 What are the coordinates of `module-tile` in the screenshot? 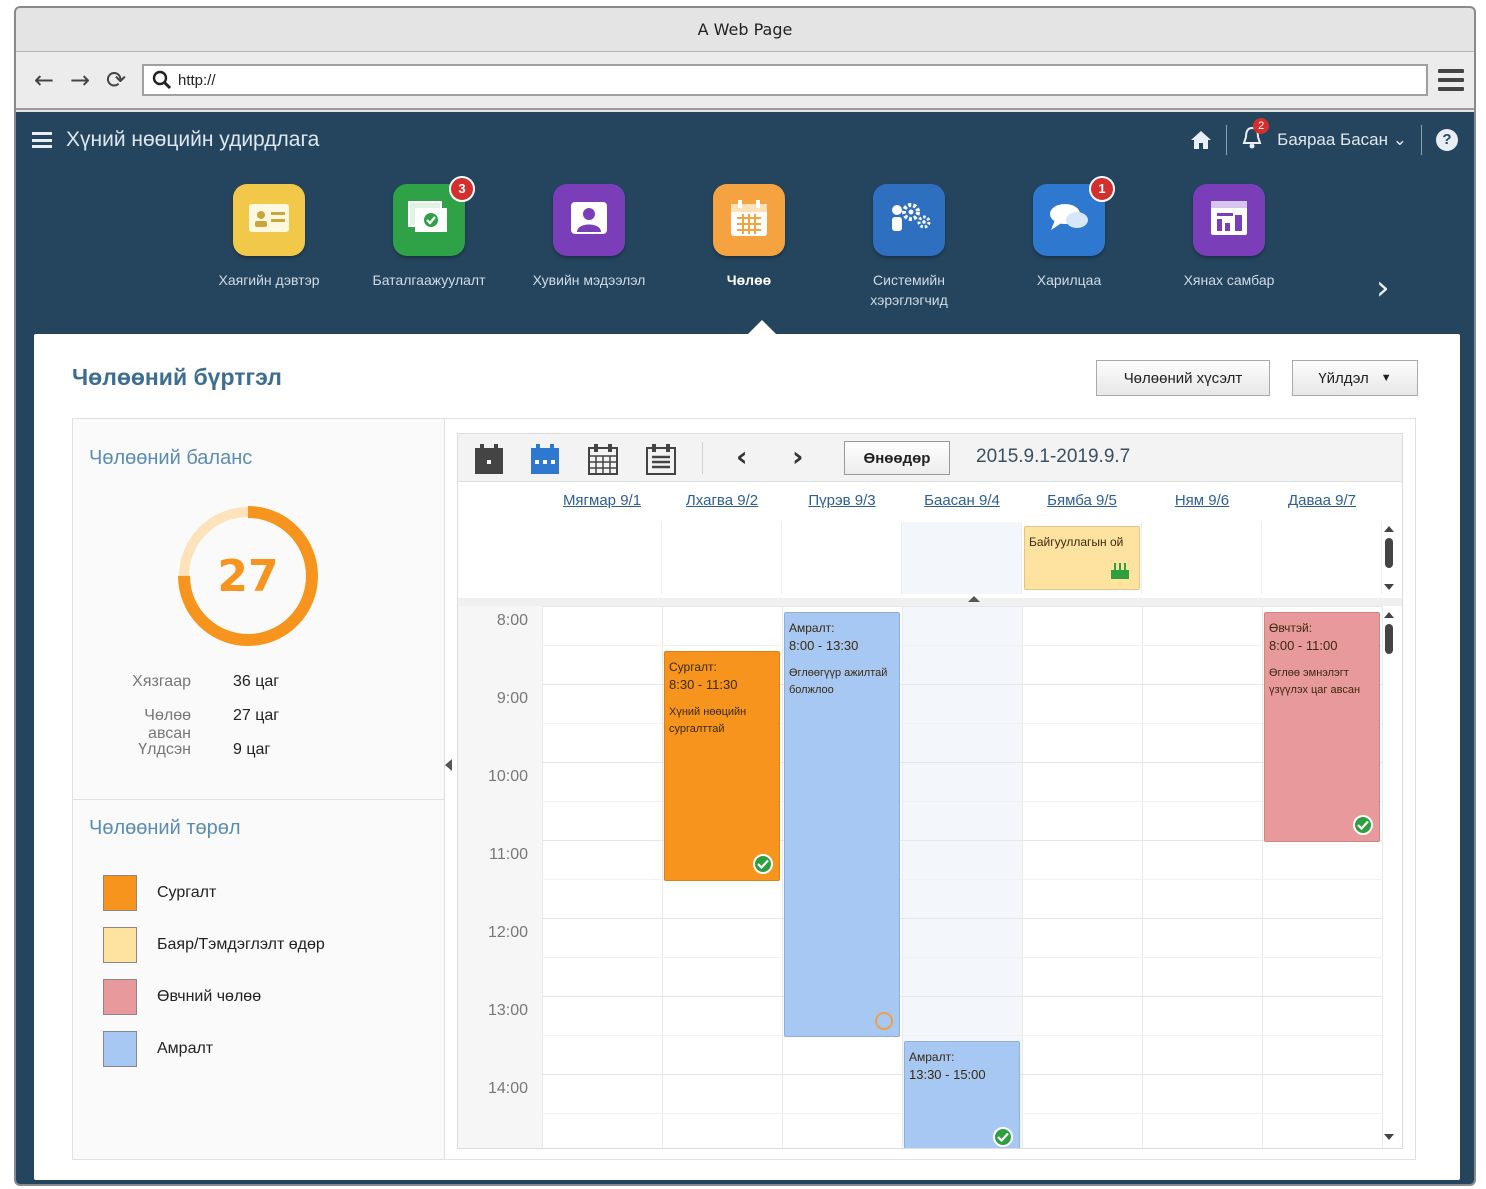 It's located at (1229, 220).